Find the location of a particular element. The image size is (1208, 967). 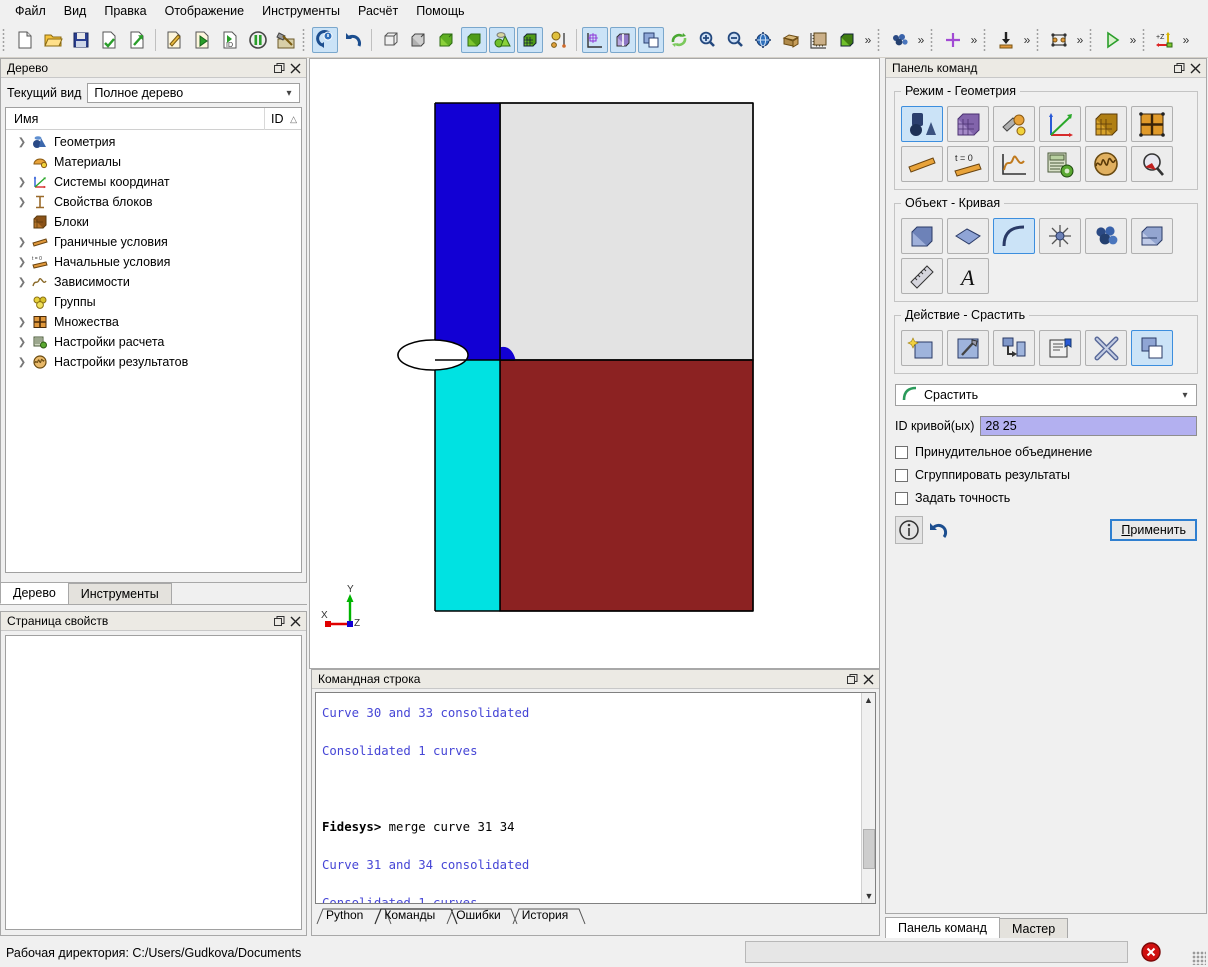

menu-calc: Расчёт is located at coordinates (378, 11).